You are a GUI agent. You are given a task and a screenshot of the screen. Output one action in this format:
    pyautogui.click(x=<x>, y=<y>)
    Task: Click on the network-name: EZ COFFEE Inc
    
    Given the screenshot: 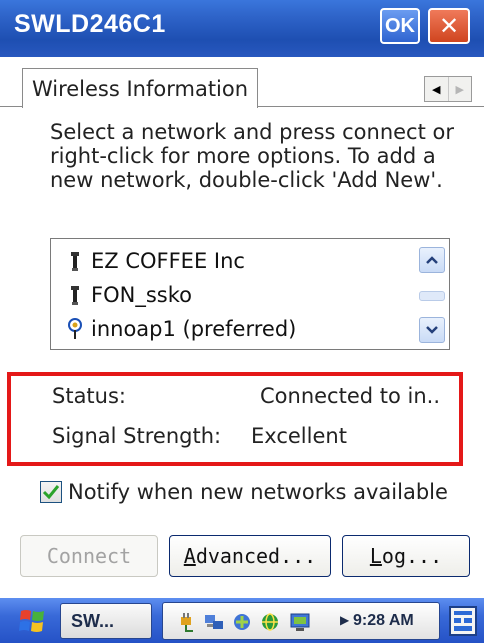 What is the action you would take?
    pyautogui.click(x=168, y=261)
    